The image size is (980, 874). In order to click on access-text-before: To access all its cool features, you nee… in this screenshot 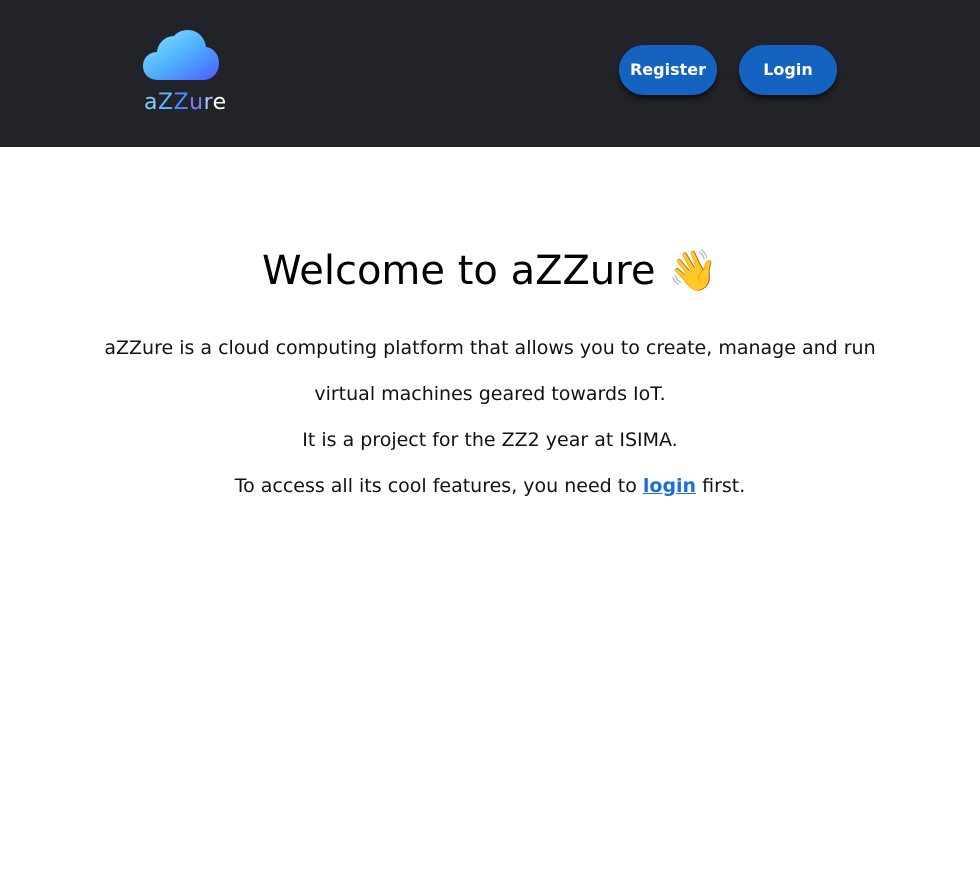, I will do `click(438, 486)`.